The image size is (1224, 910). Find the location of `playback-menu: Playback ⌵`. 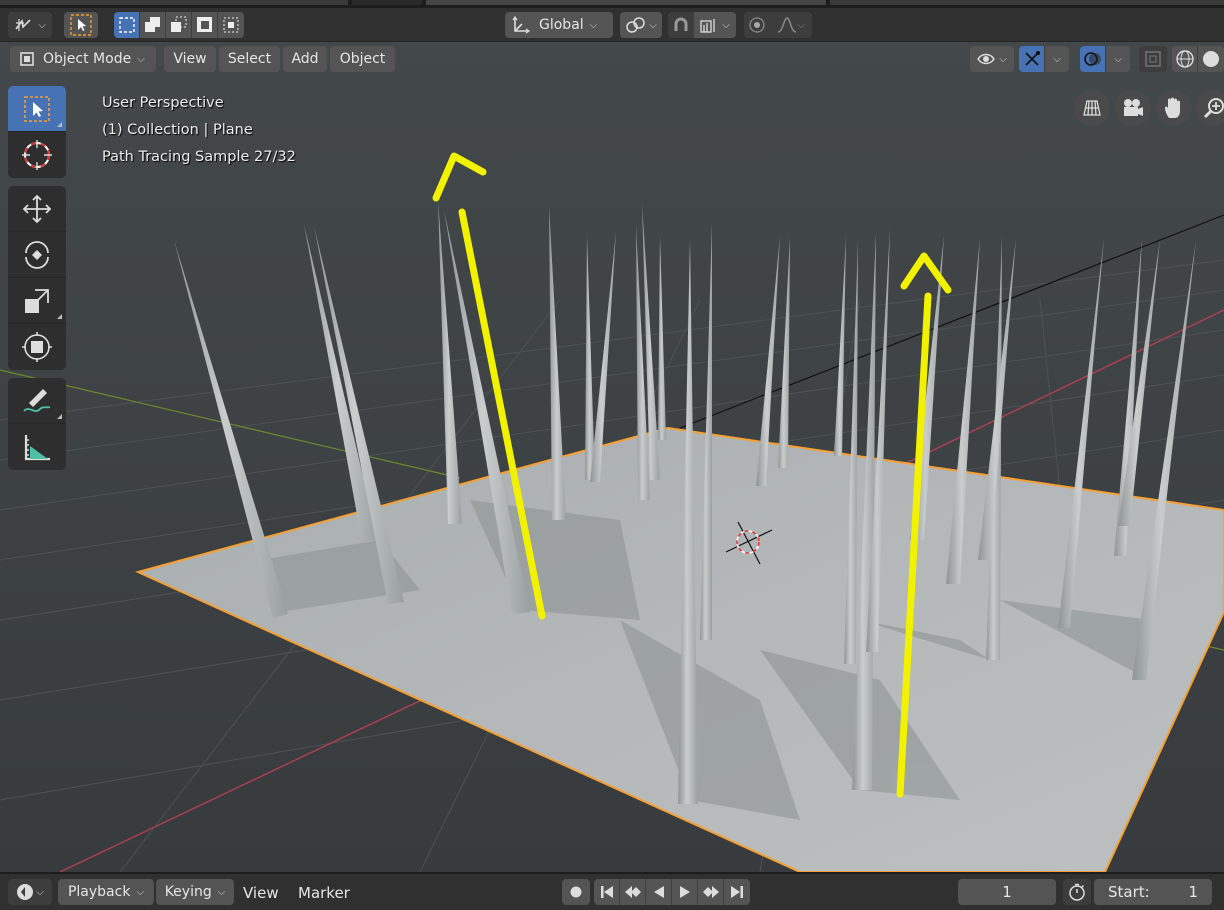

playback-menu: Playback ⌵ is located at coordinates (106, 892).